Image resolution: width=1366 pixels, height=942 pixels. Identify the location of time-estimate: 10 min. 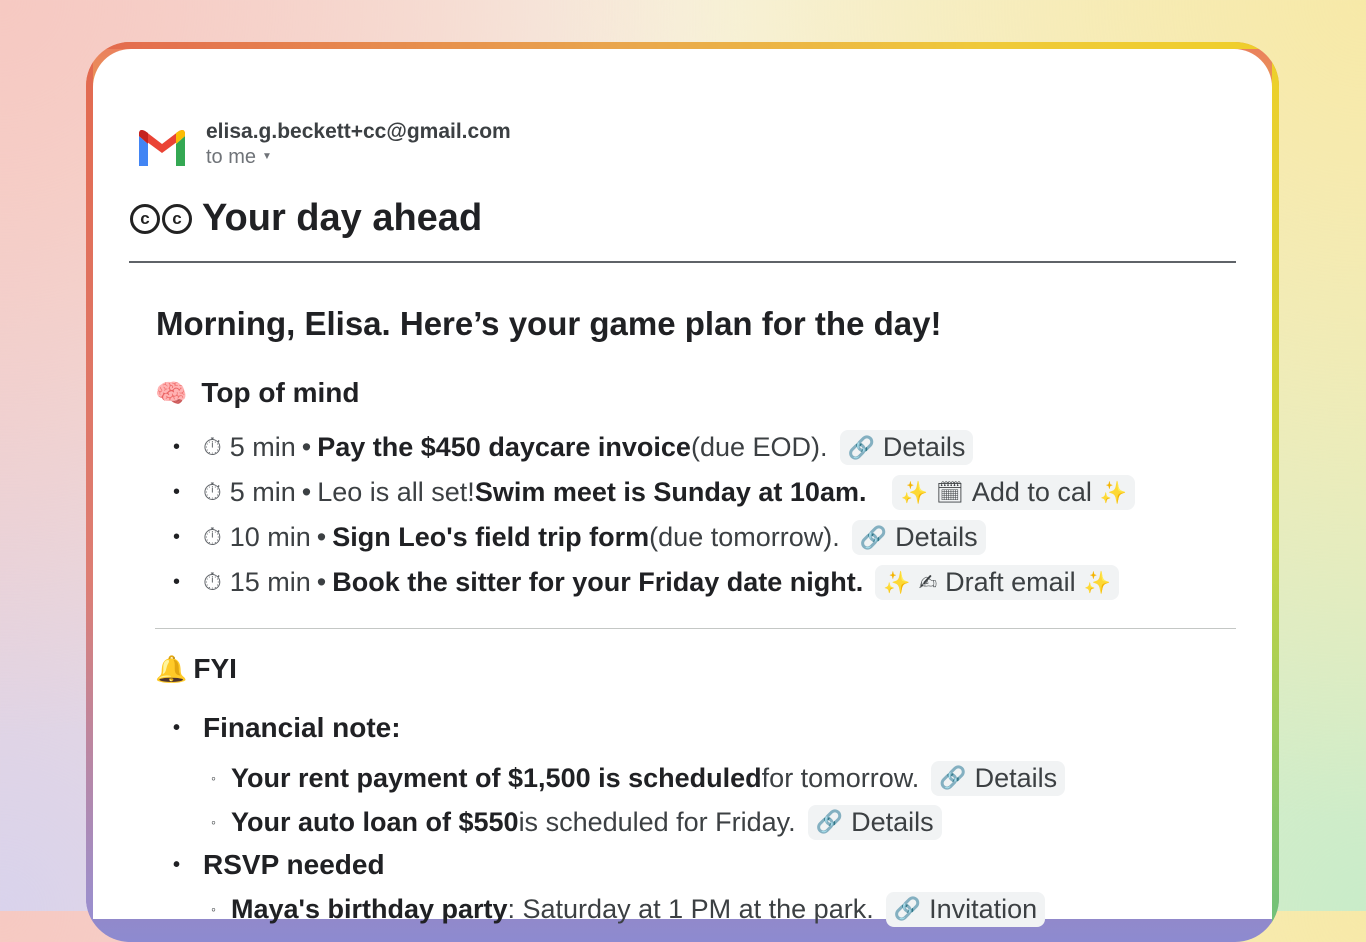
(270, 537).